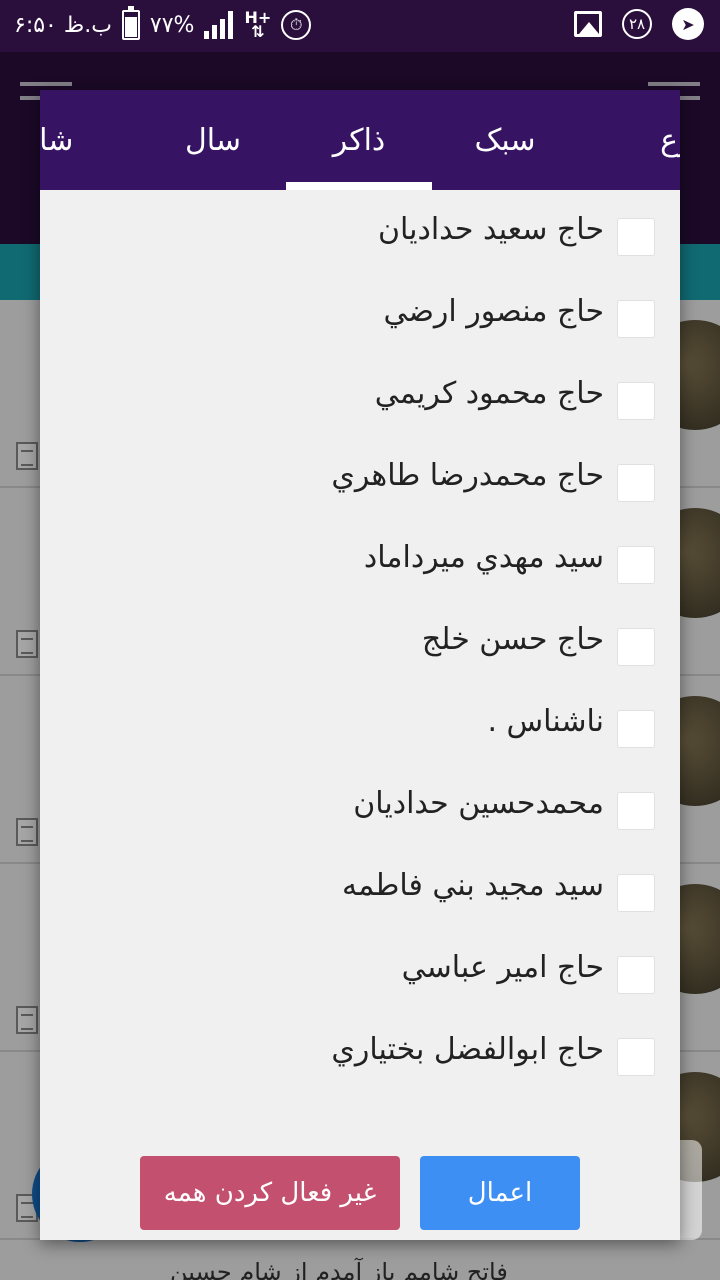  I want to click on status-bar: ۶:۵۰ ب.ظ ۷۷% H+ ⇅ ⏱ ۲۸ ➤, so click(360, 26).